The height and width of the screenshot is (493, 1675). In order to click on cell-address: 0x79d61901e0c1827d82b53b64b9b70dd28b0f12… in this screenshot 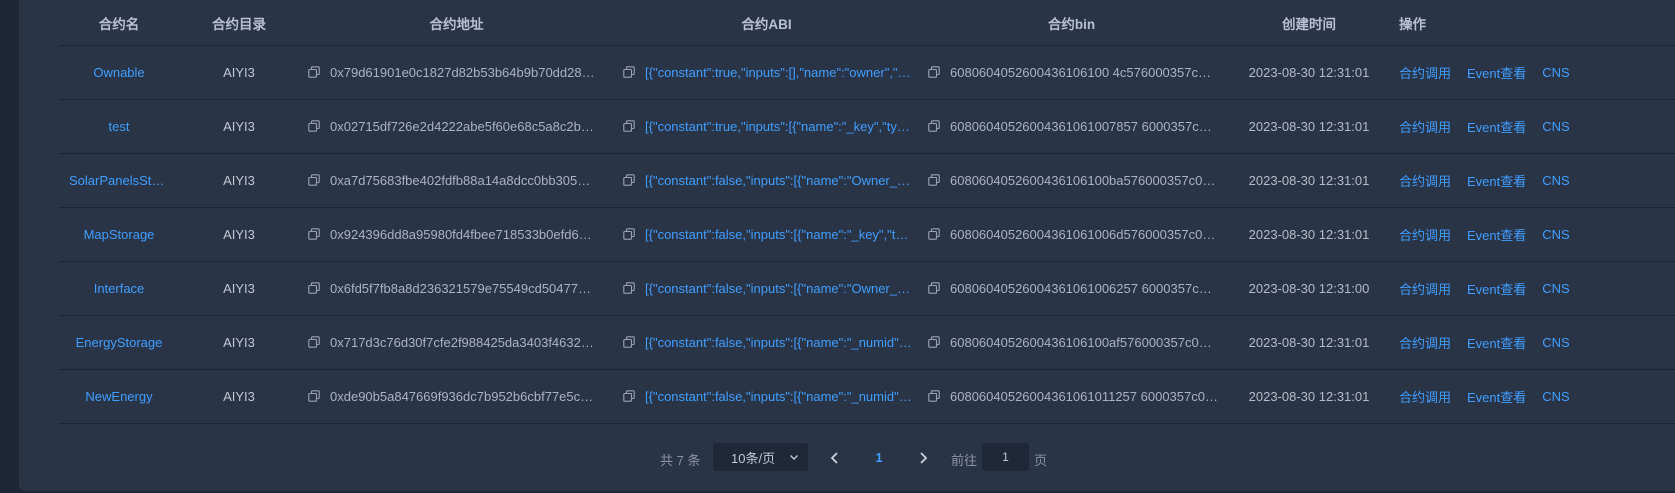, I will do `click(456, 72)`.